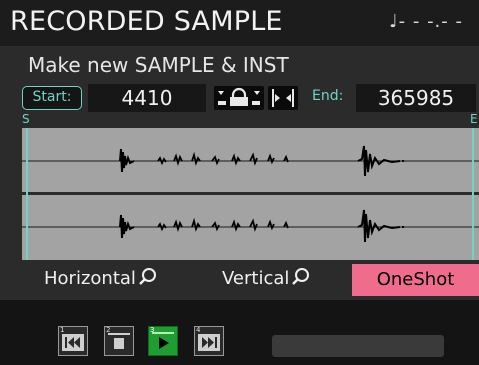 This screenshot has width=479, height=365. I want to click on snap-markers-icon, so click(283, 98).